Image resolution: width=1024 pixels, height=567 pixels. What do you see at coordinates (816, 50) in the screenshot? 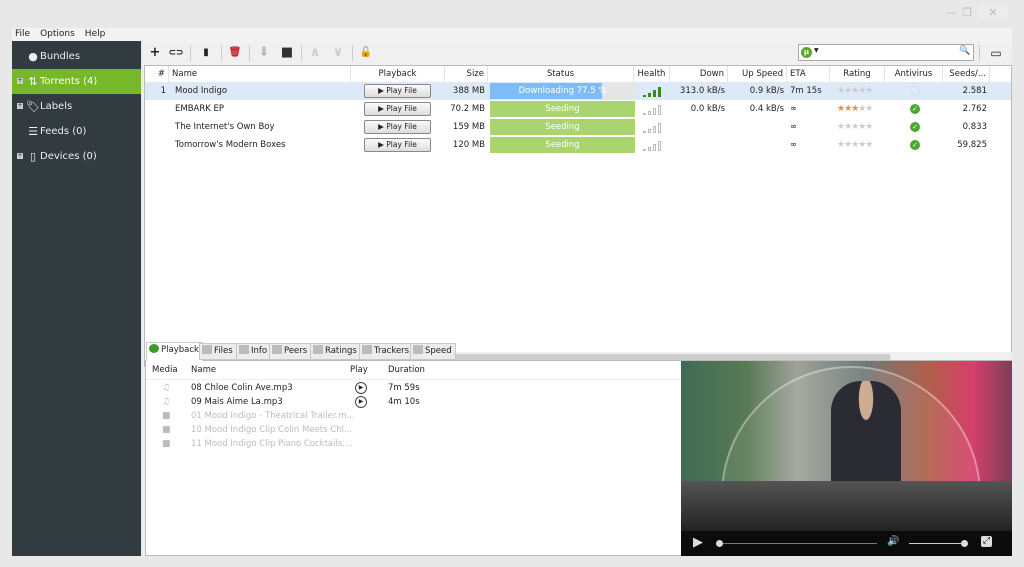
I see `chevron-down-icon: ▼` at bounding box center [816, 50].